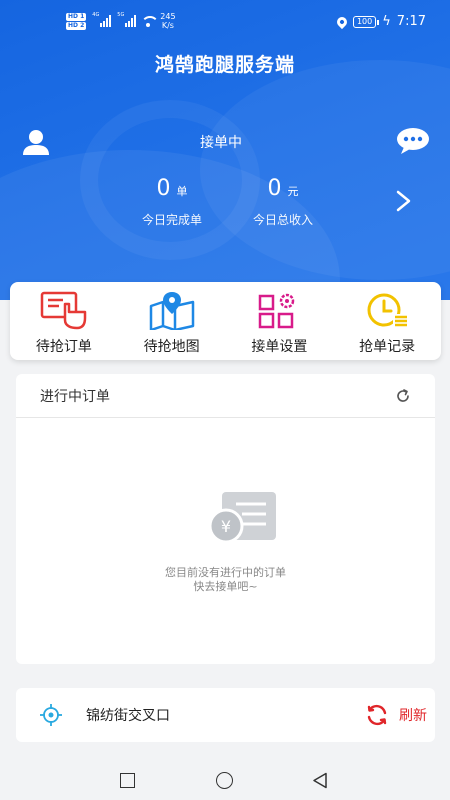 The width and height of the screenshot is (450, 800). Describe the element at coordinates (225, 715) in the screenshot. I see `current-location-bar: 锦纺街交叉口 刷新` at that location.